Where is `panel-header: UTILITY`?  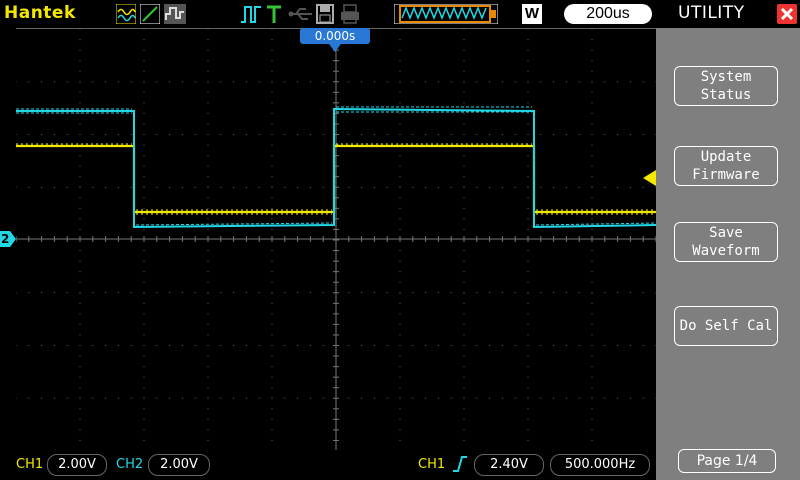 panel-header: UTILITY is located at coordinates (728, 14).